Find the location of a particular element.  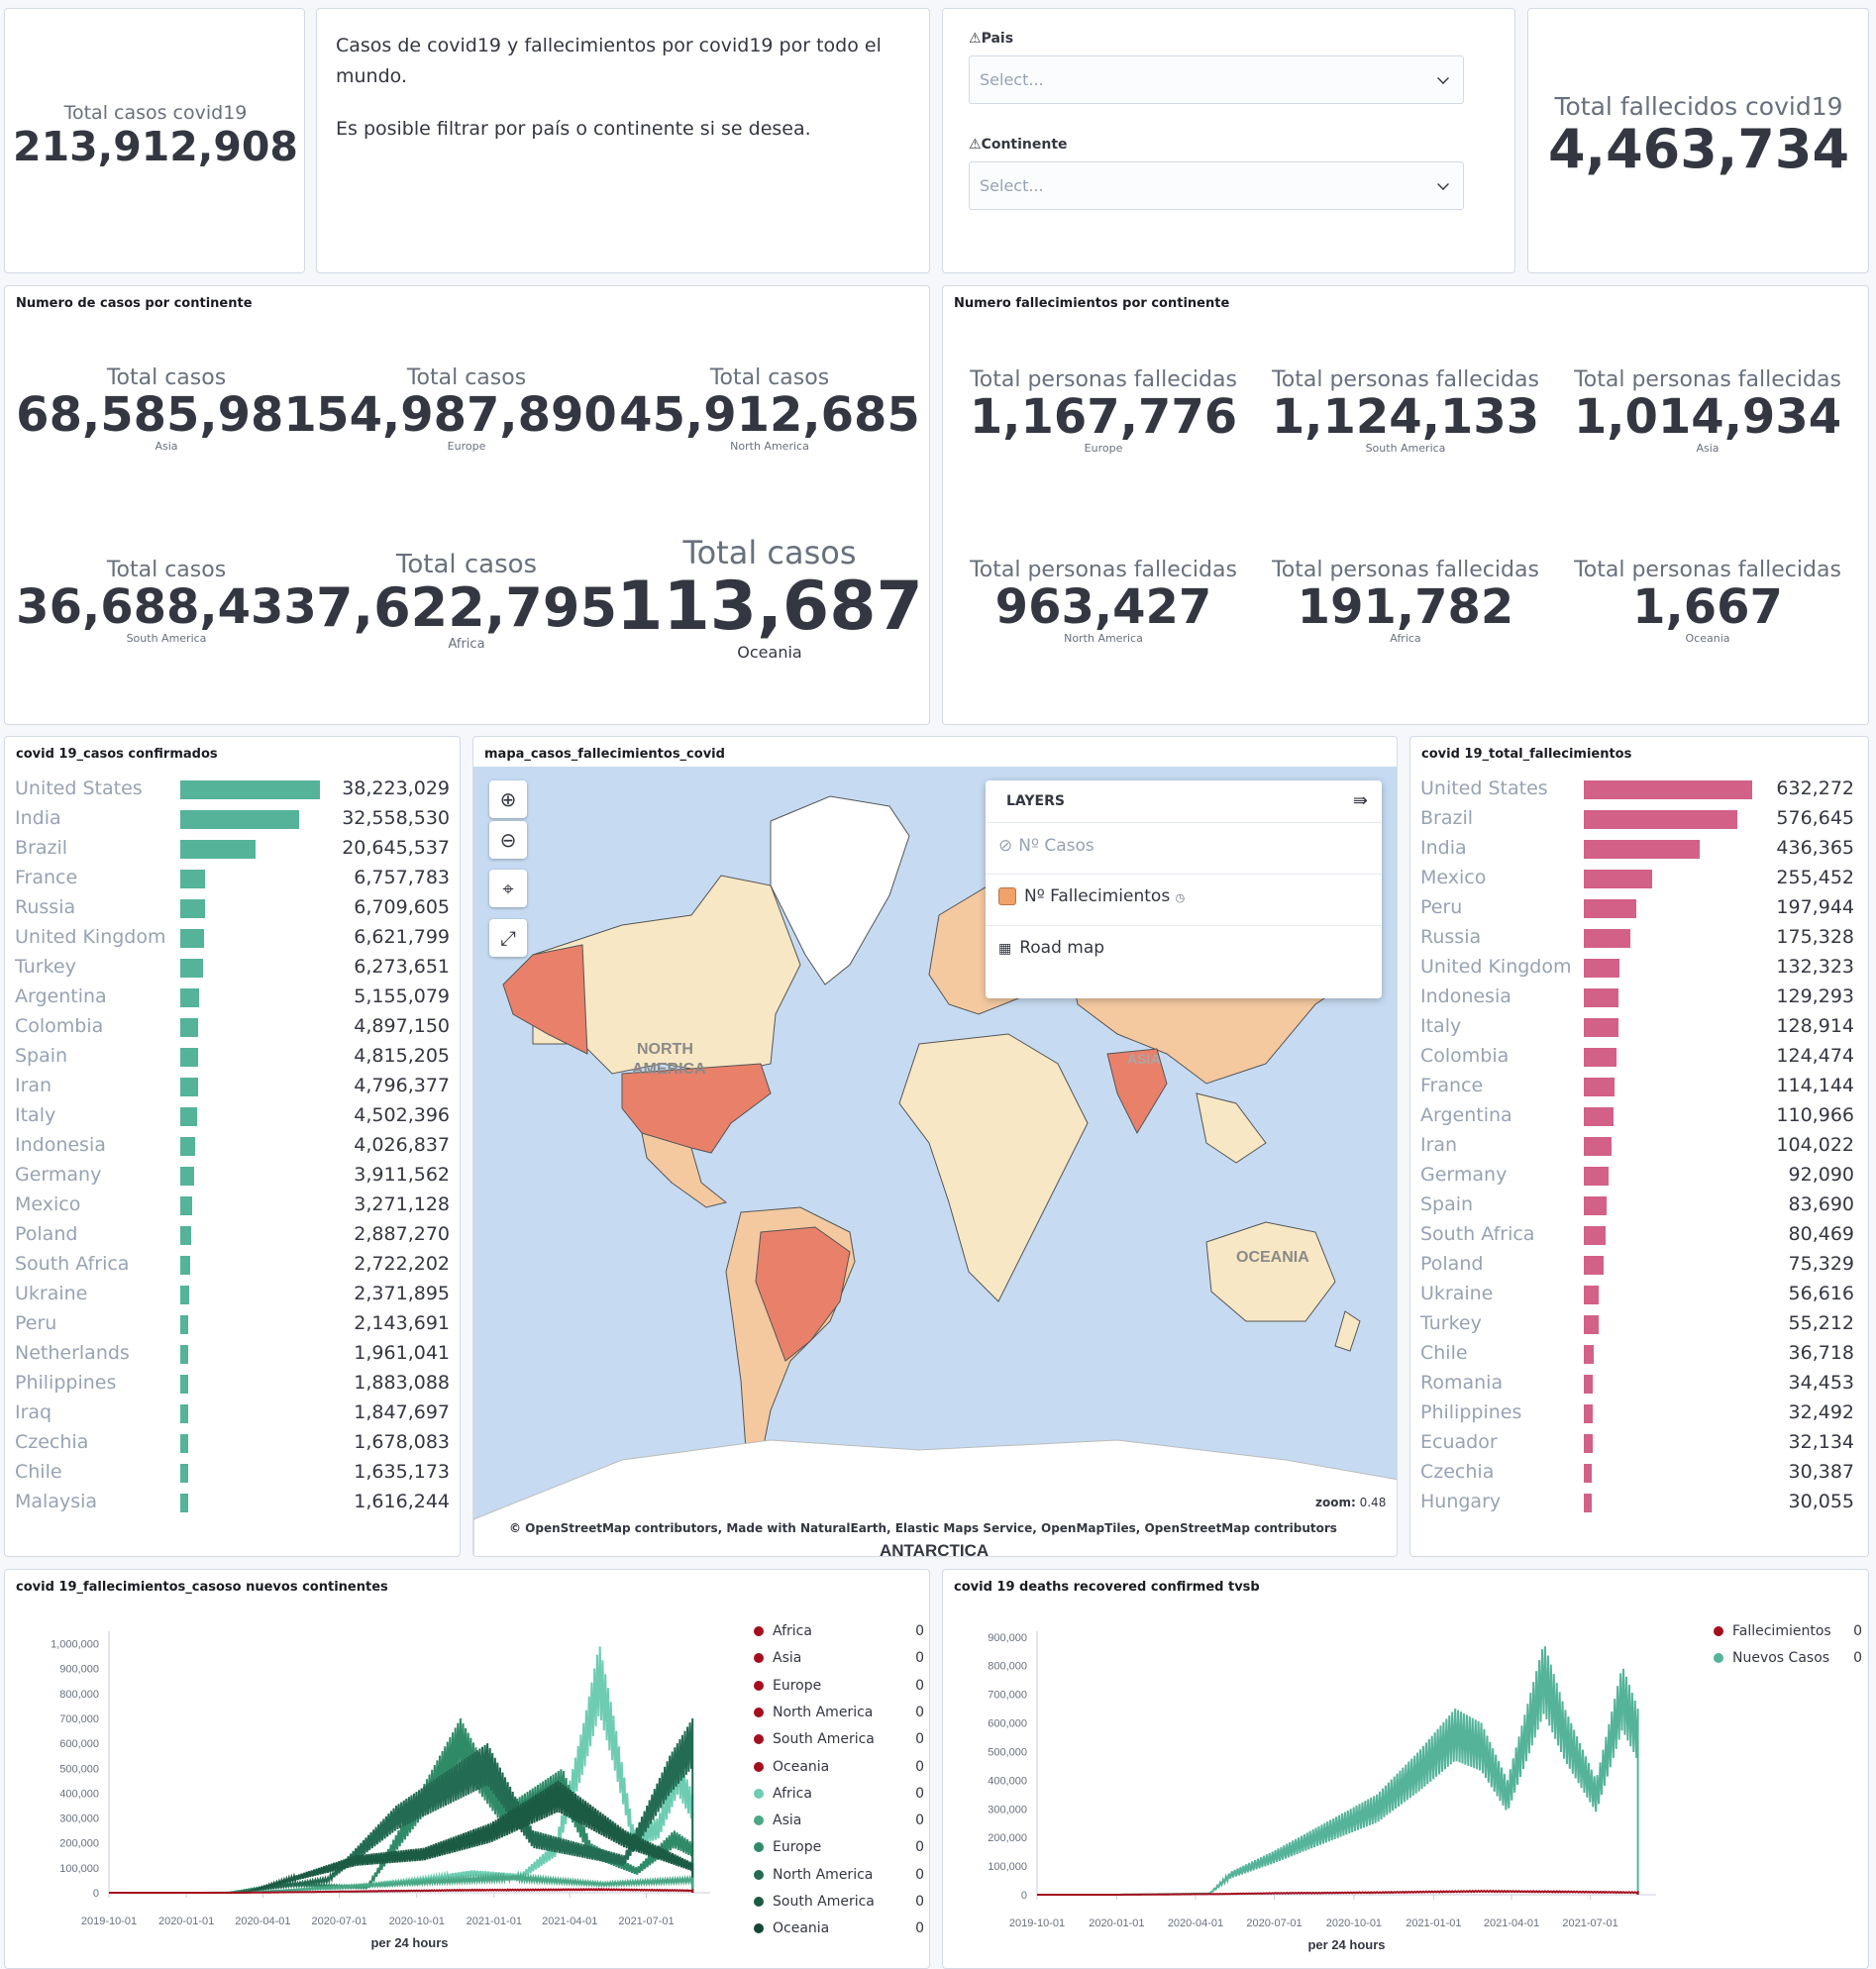

zoom-out-button: ⊖ is located at coordinates (508, 840).